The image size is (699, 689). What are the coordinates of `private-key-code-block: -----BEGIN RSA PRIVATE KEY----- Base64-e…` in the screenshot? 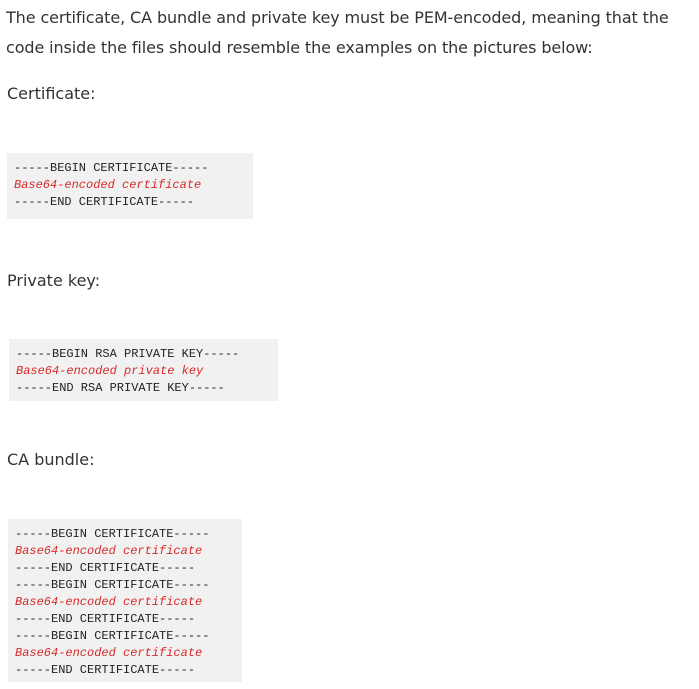 It's located at (143, 370).